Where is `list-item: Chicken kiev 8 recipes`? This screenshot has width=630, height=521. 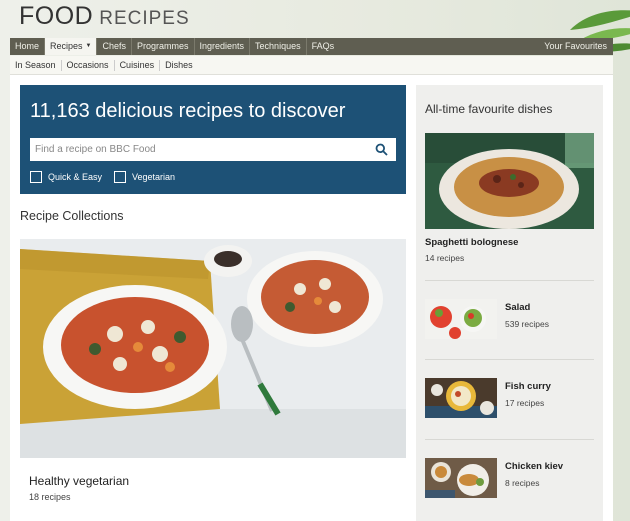 list-item: Chicken kiev 8 recipes is located at coordinates (509, 478).